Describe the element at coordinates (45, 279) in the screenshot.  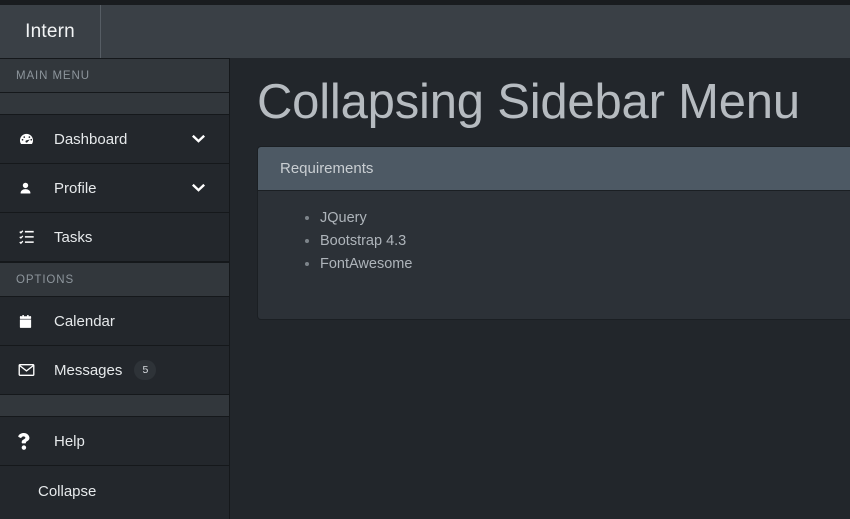
I see `sidebar-section-label: OPTIONS` at that location.